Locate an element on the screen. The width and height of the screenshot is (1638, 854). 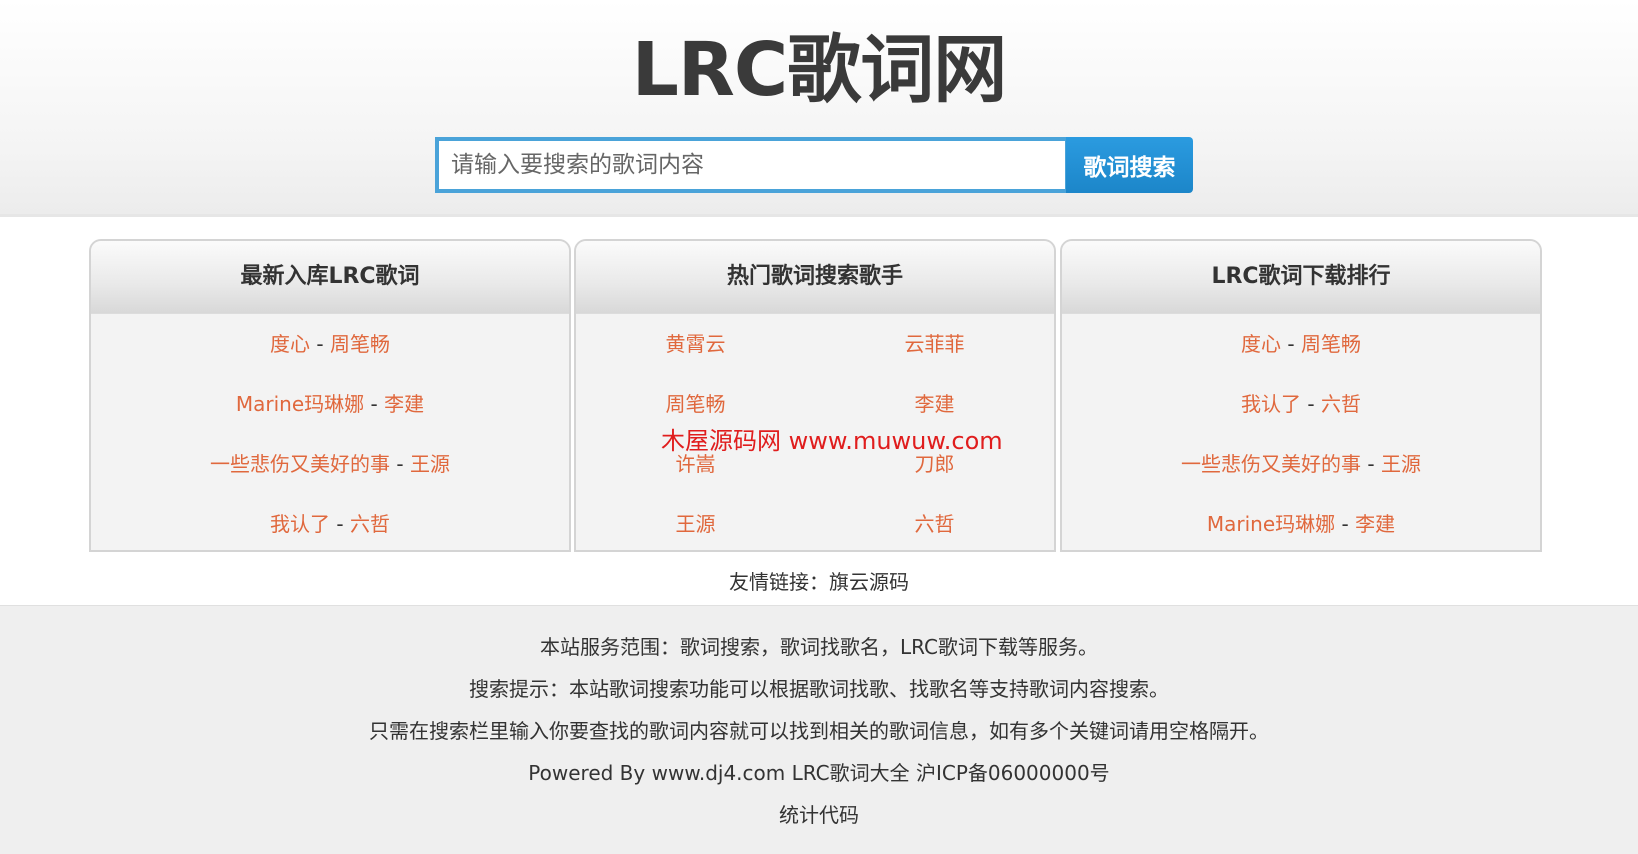
list-item: 黄霄云 is located at coordinates (695, 344).